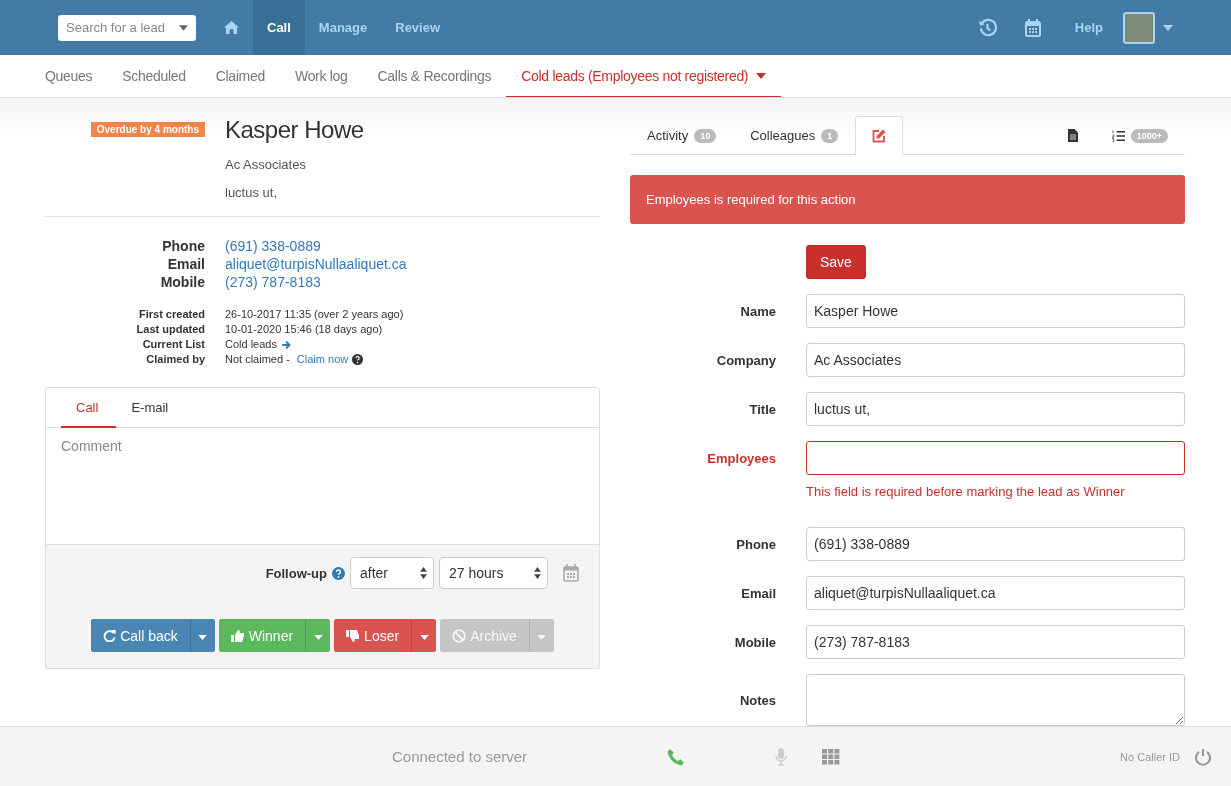 The height and width of the screenshot is (786, 1231). What do you see at coordinates (171, 314) in the screenshot?
I see `meta-label: First created` at bounding box center [171, 314].